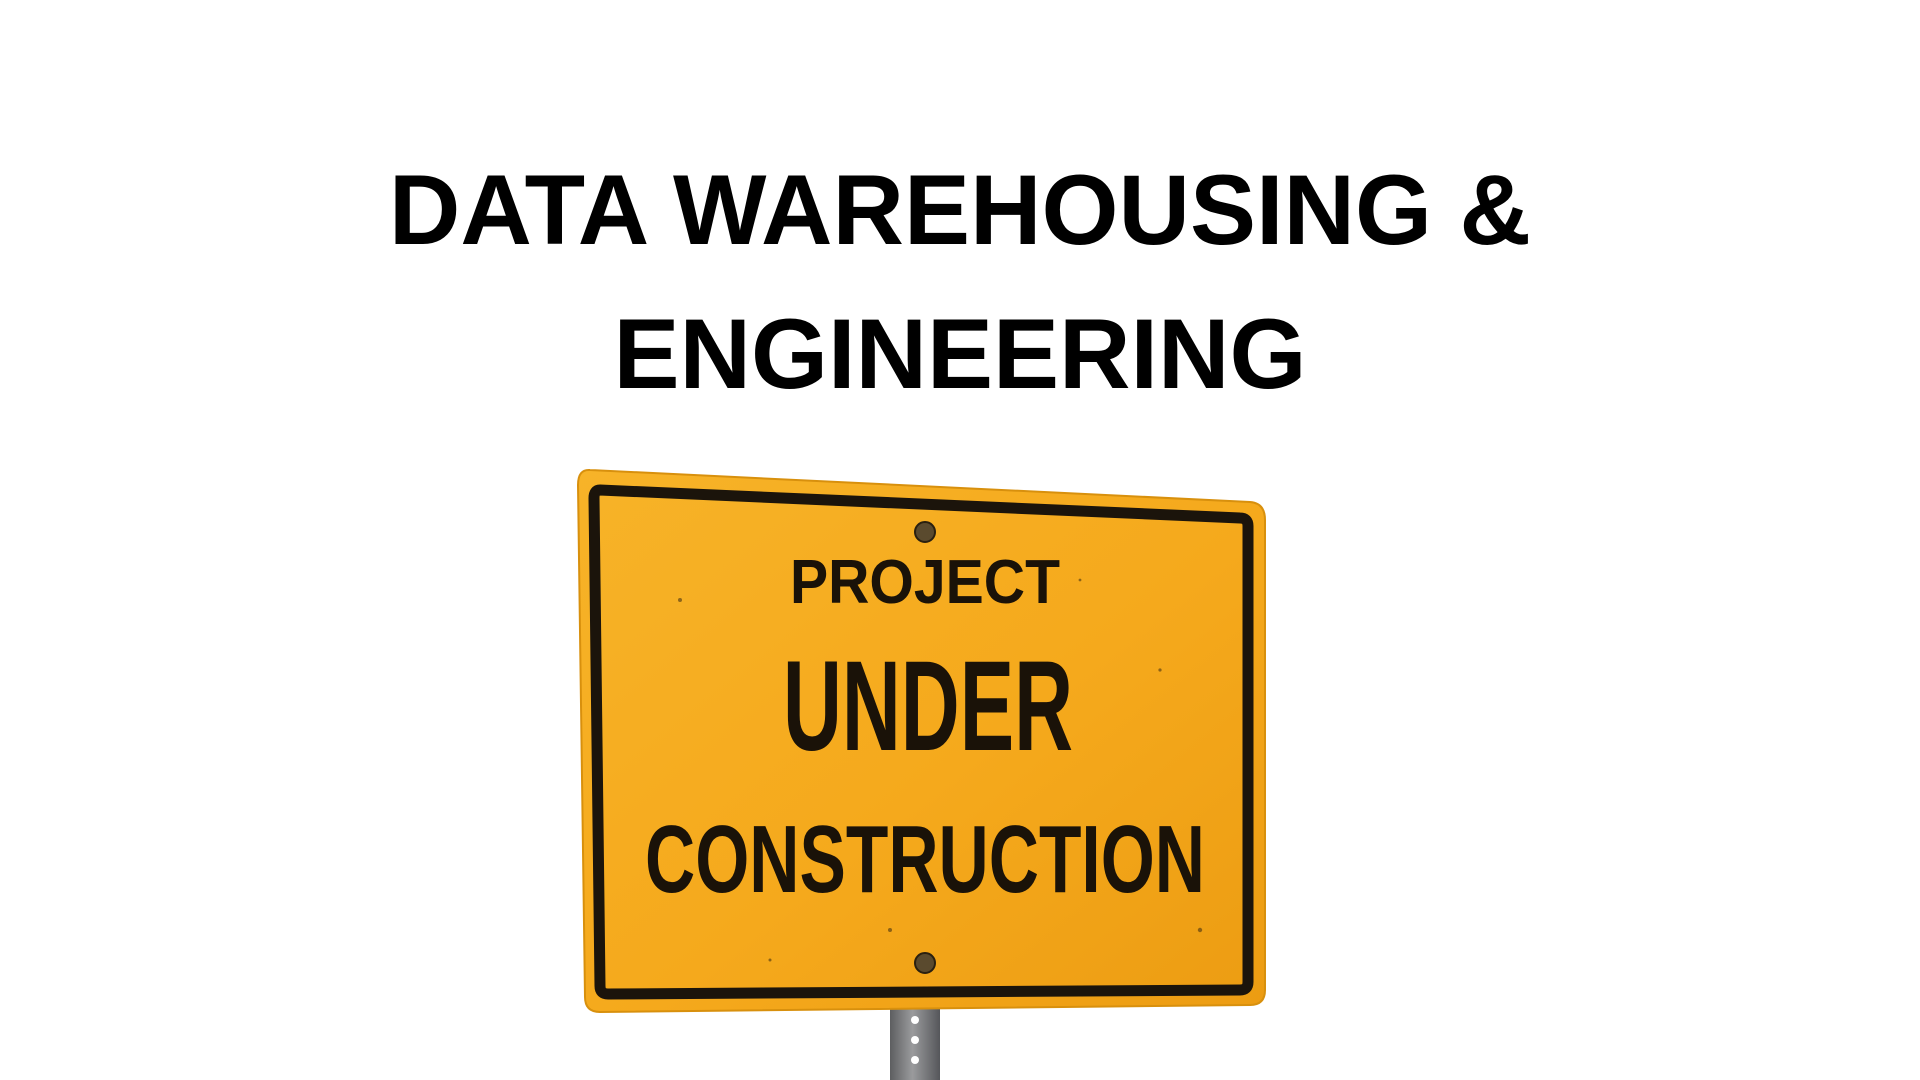 This screenshot has width=1920, height=1080. I want to click on bottom-bolt, so click(925, 963).